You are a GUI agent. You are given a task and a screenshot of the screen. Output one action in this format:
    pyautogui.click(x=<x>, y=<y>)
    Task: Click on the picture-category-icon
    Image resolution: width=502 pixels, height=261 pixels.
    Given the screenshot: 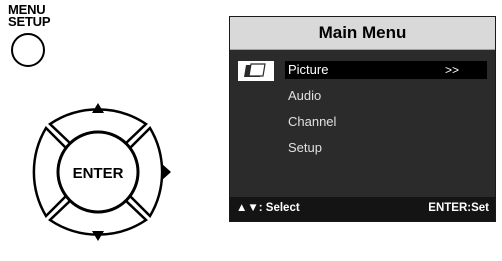 What is the action you would take?
    pyautogui.click(x=256, y=71)
    